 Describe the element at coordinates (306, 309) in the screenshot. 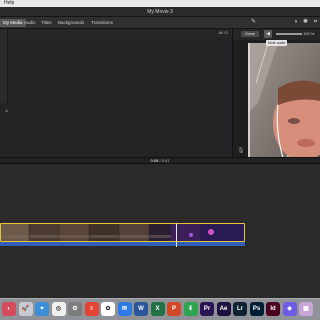

I see `dock-app-preview-icon: ▦` at that location.